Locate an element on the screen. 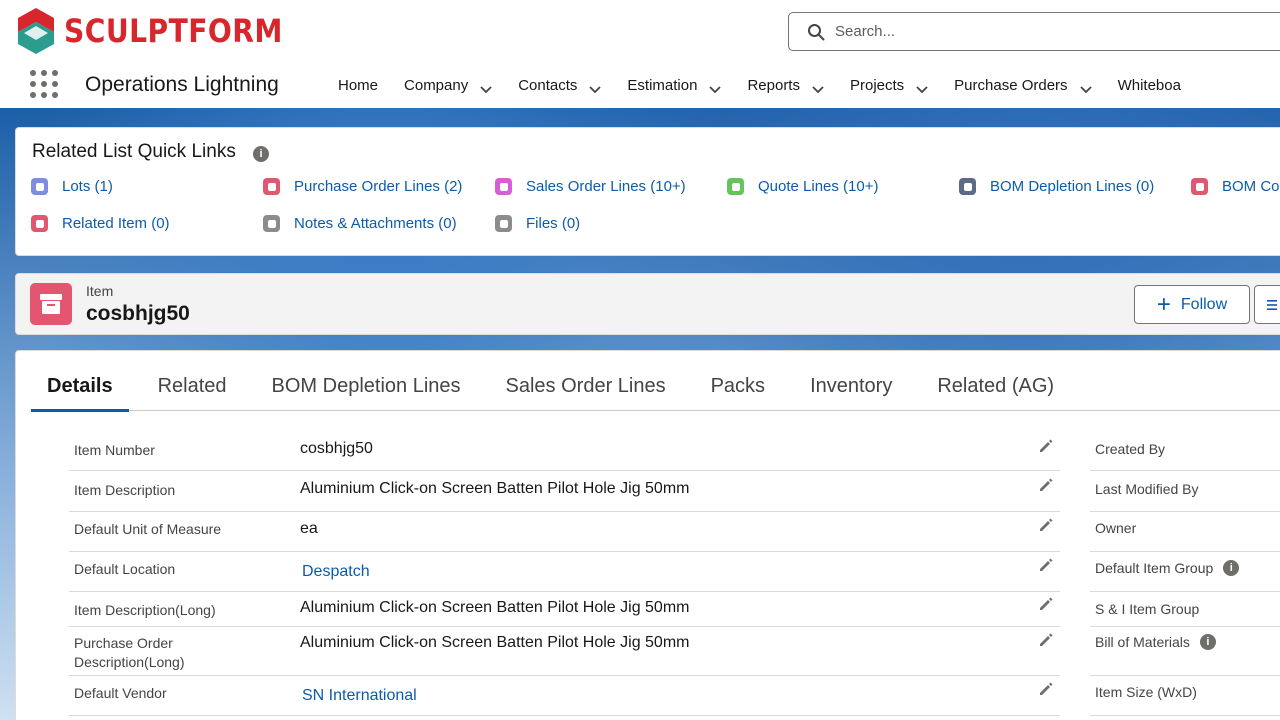  search-input is located at coordinates (1035, 31).